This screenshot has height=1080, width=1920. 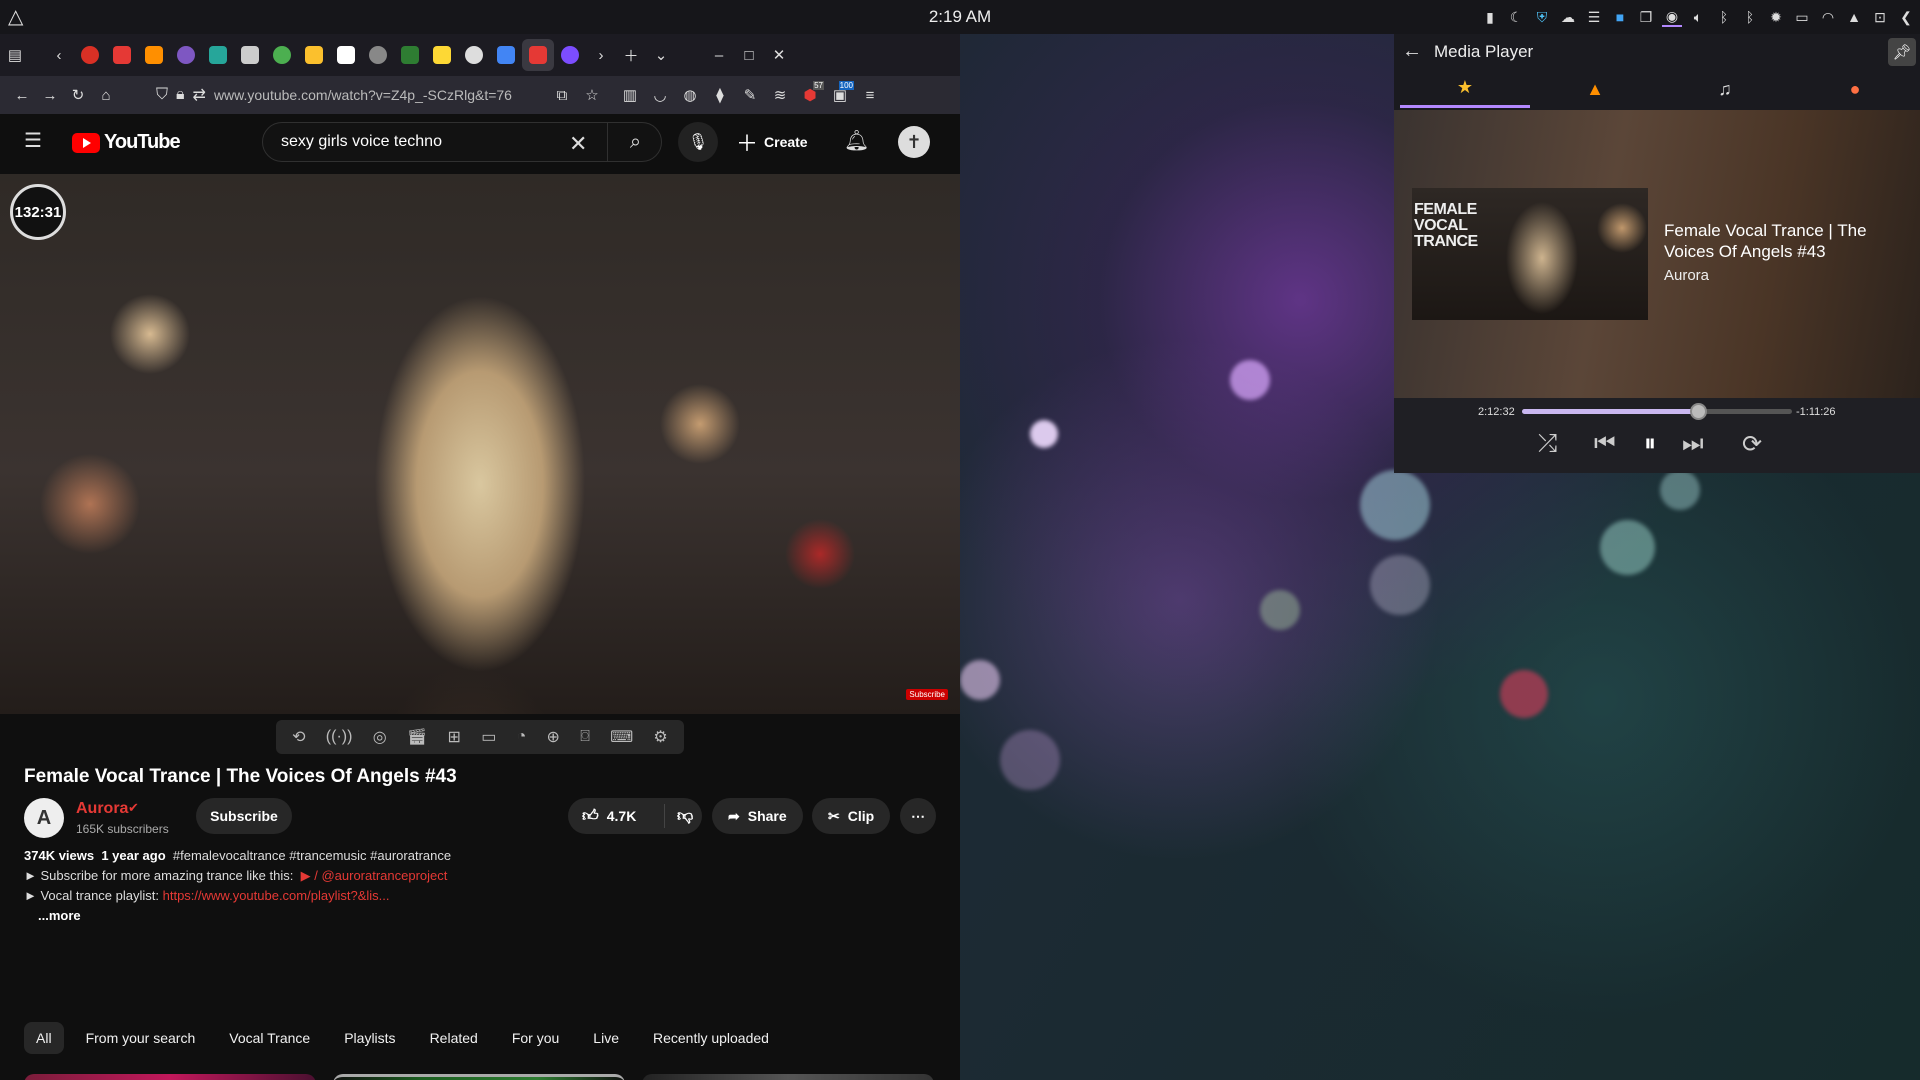 What do you see at coordinates (621, 737) in the screenshot?
I see `keyboard-icon: ⌨` at bounding box center [621, 737].